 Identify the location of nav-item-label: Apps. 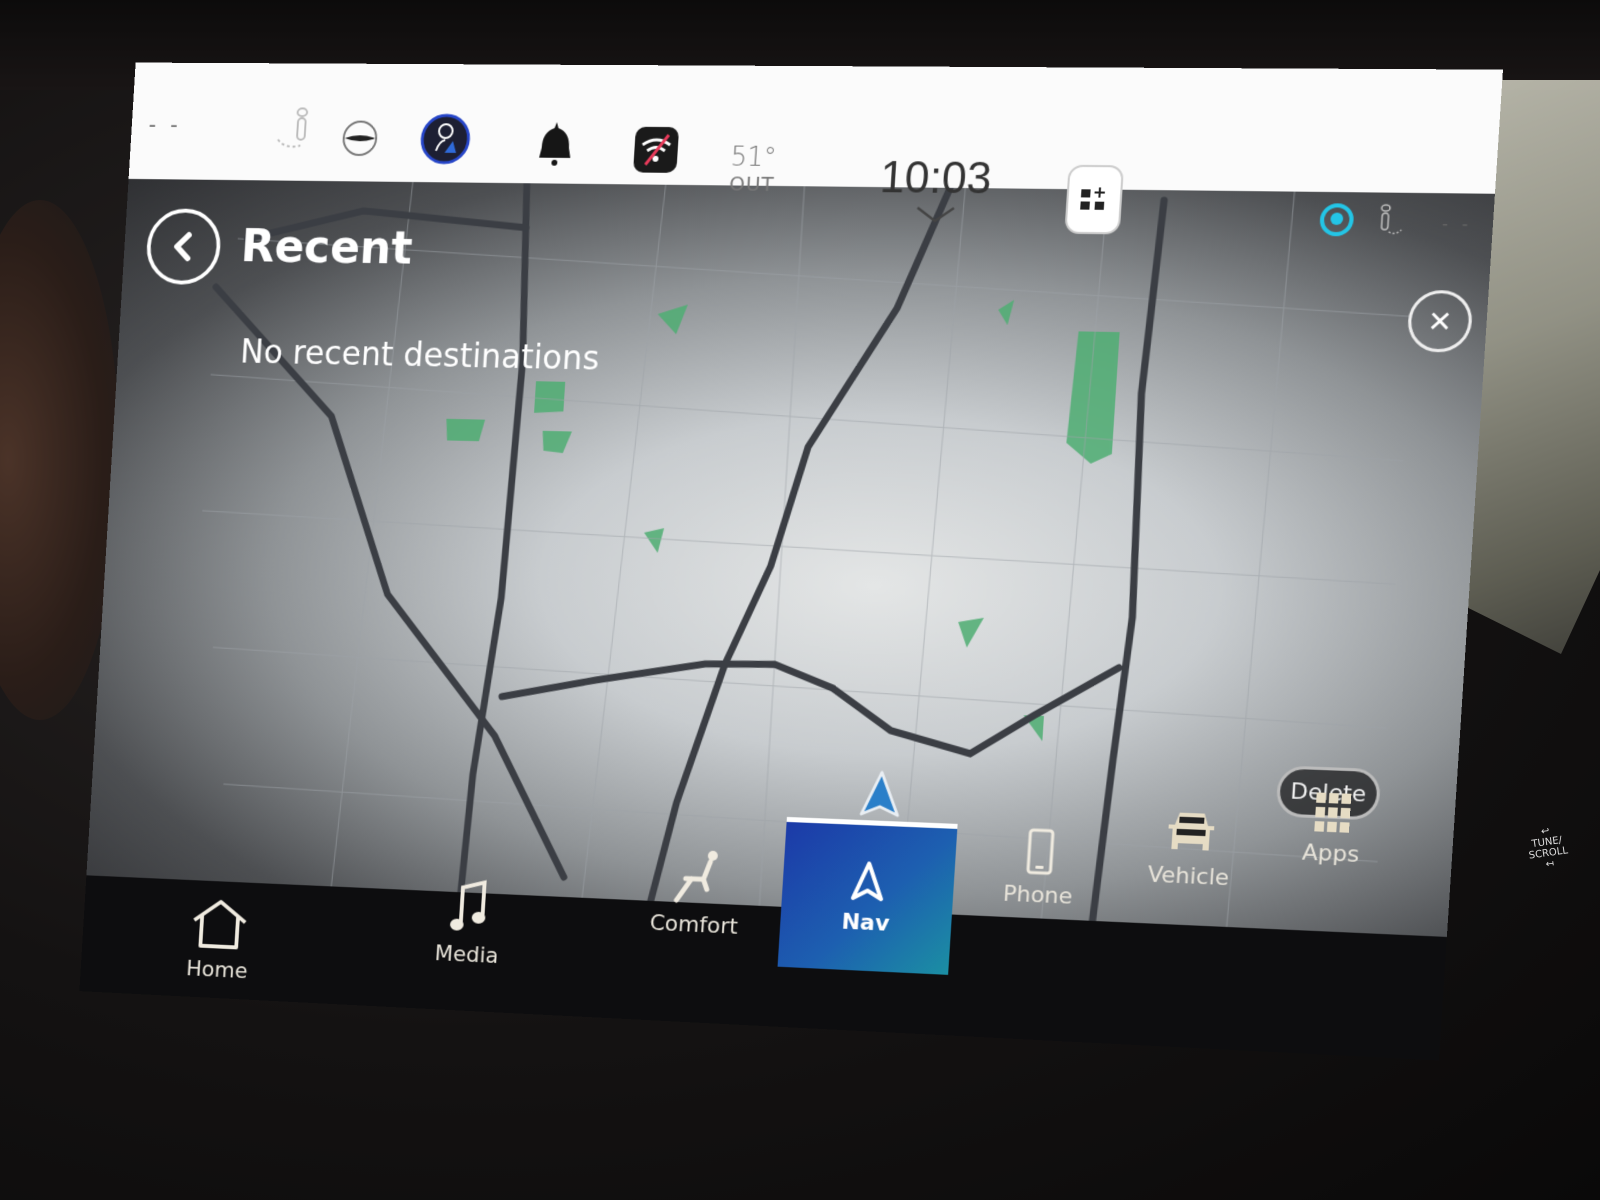
(1331, 853).